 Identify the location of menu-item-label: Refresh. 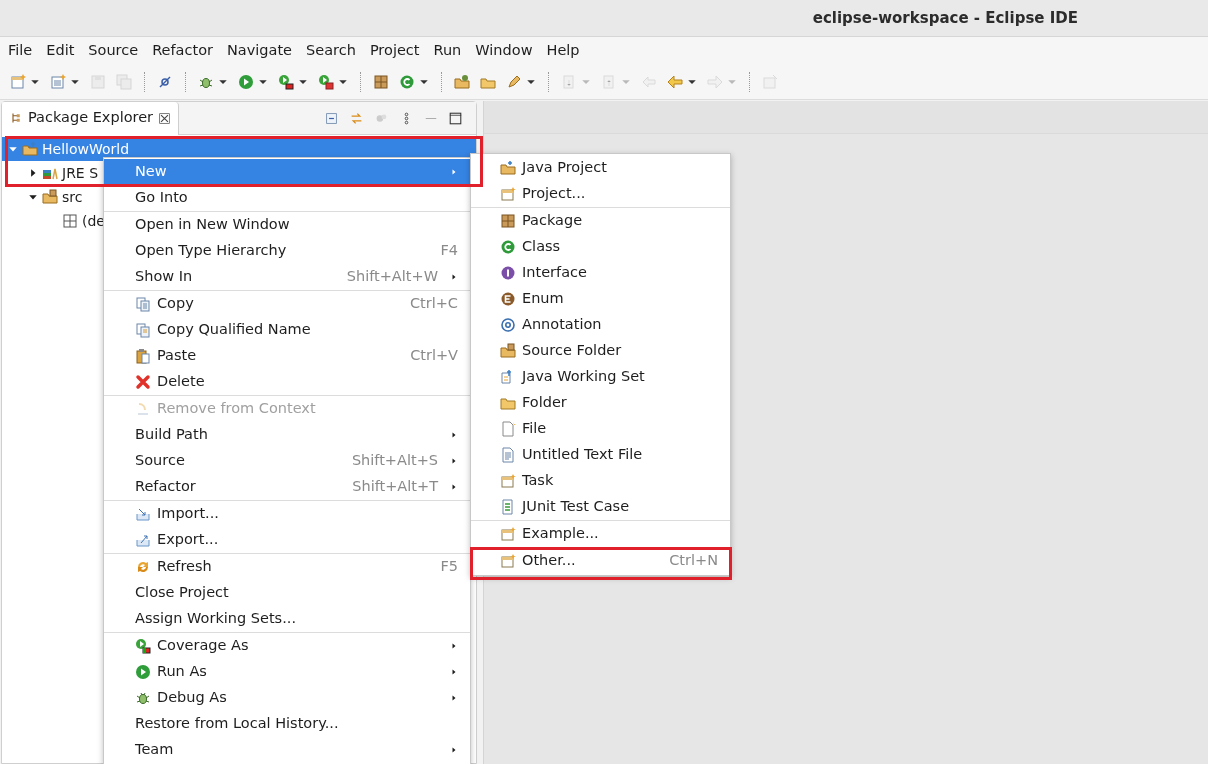
(184, 567).